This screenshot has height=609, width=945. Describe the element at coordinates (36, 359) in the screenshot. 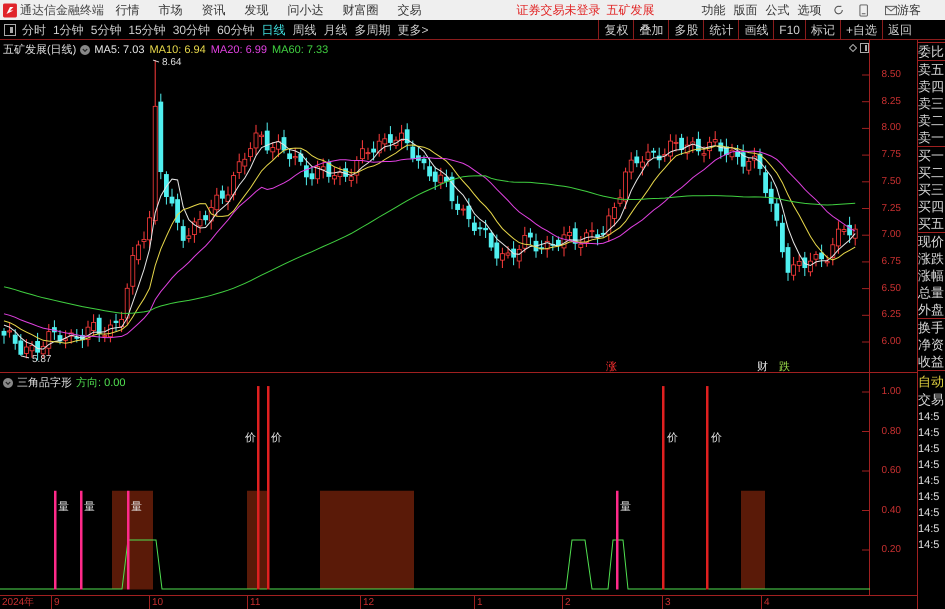

I see `price-annotation: 5.87` at that location.